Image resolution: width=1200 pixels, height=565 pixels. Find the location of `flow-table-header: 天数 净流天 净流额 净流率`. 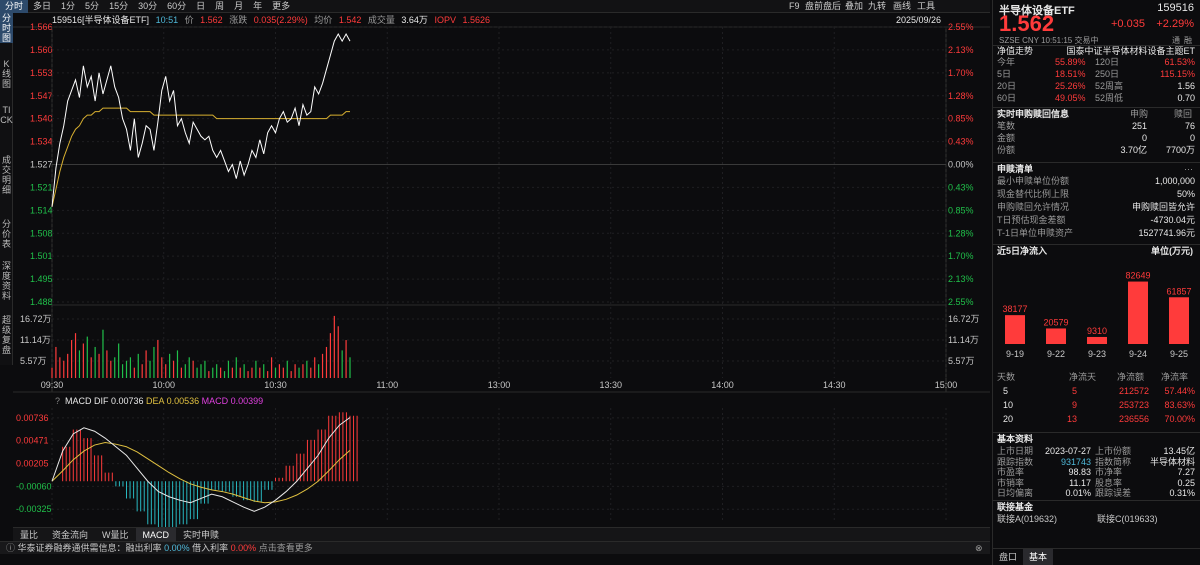

flow-table-header: 天数 净流天 净流额 净流率 is located at coordinates (1096, 377).